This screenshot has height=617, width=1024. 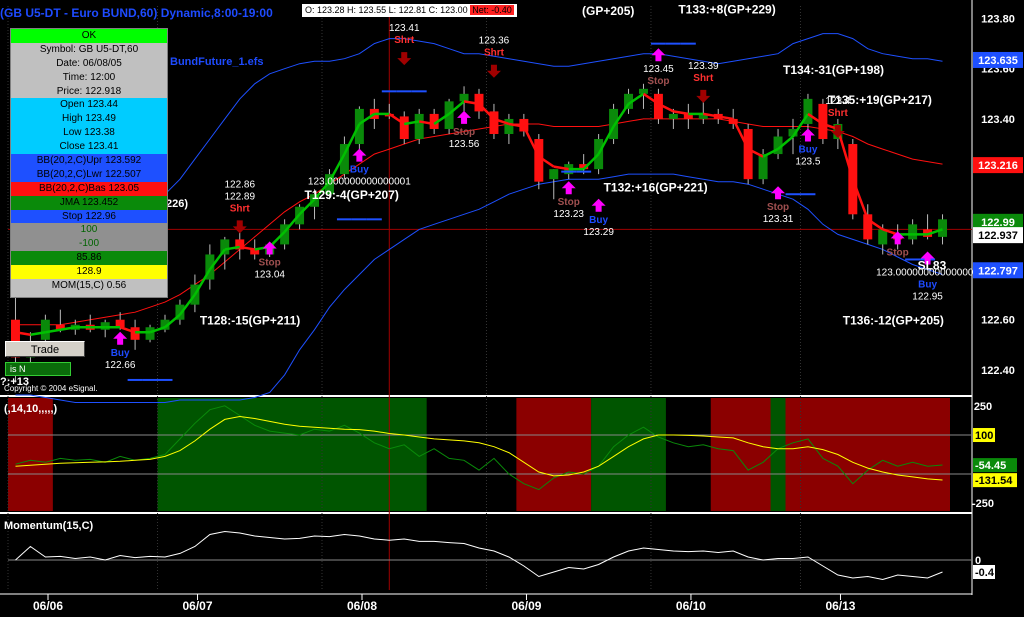 I want to click on ohlc-low: L: 122.81, so click(x=407, y=10).